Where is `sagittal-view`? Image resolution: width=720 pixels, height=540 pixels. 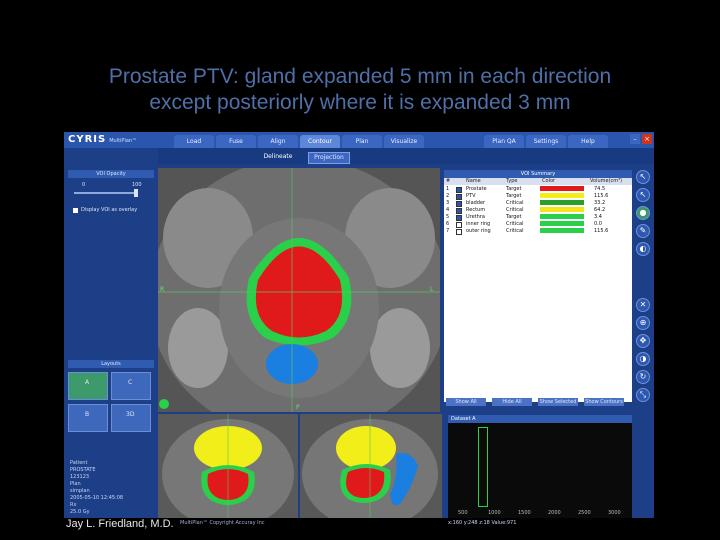
sagittal-view is located at coordinates (371, 466).